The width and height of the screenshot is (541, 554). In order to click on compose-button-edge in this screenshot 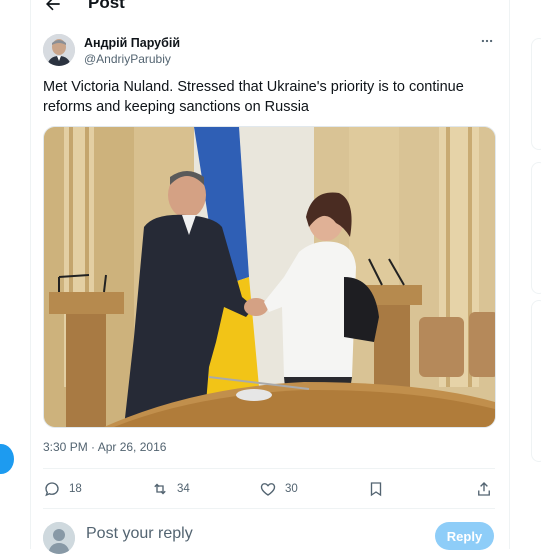, I will do `click(7, 459)`.